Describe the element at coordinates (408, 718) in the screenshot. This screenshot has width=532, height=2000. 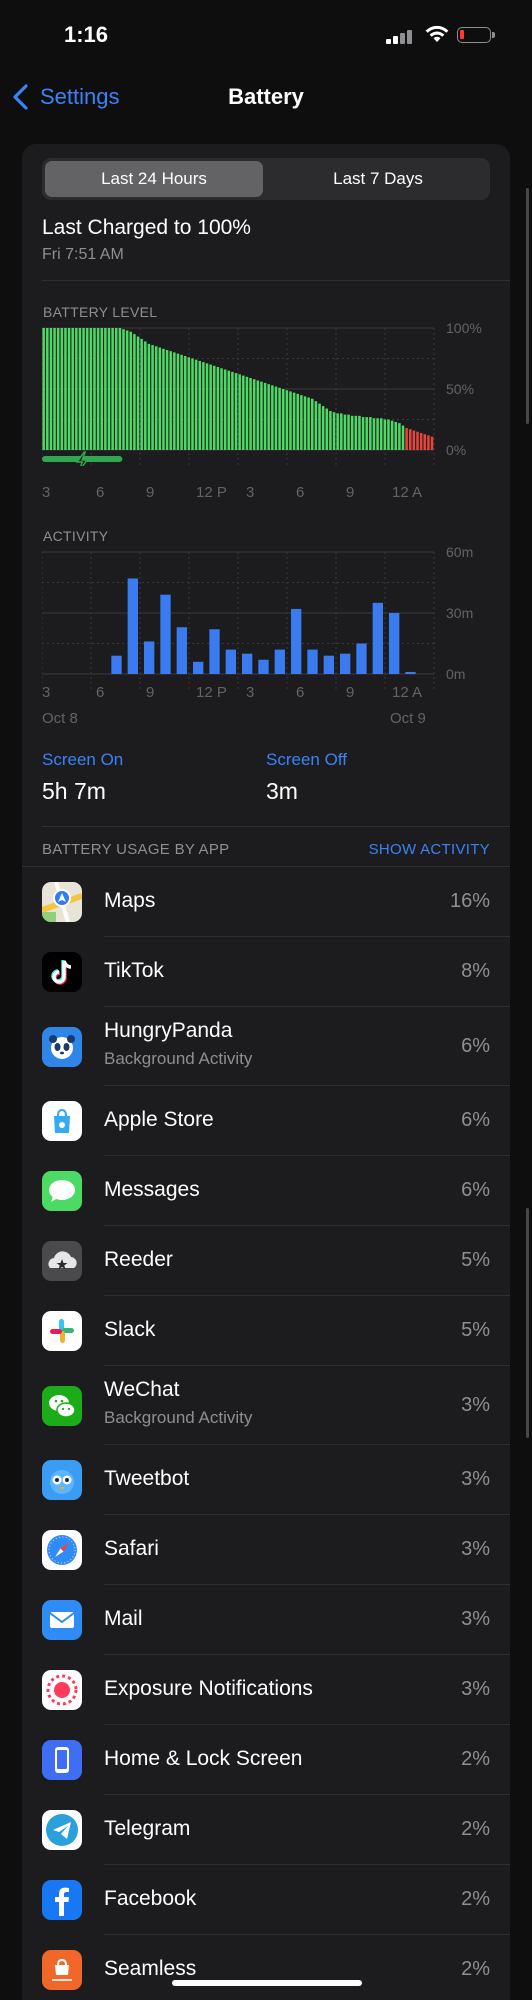
I see `activity-date-end: Oct 9` at that location.